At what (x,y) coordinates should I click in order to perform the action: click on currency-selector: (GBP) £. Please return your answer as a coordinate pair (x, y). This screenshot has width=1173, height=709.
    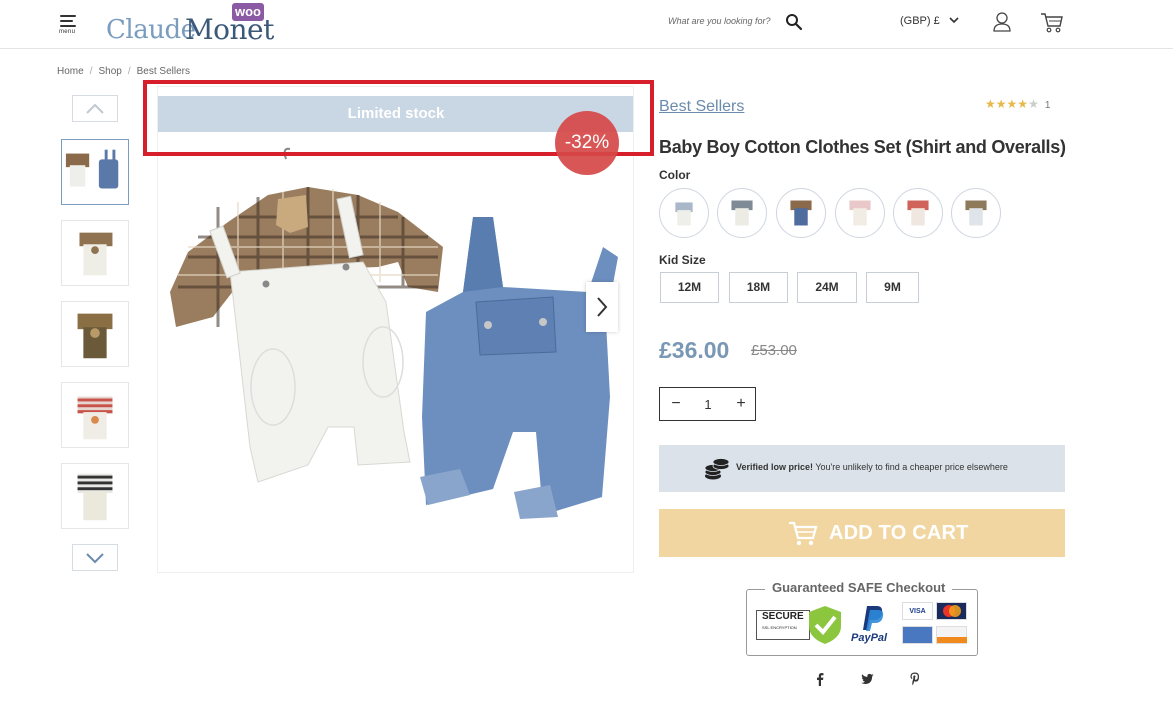
    Looking at the image, I should click on (929, 21).